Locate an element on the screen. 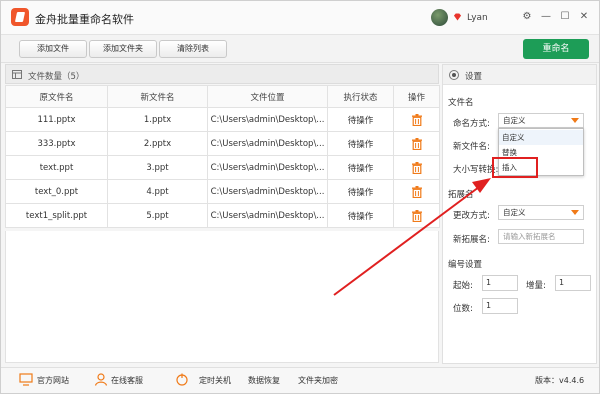 This screenshot has height=394, width=600. app-logo-icon is located at coordinates (20, 17).